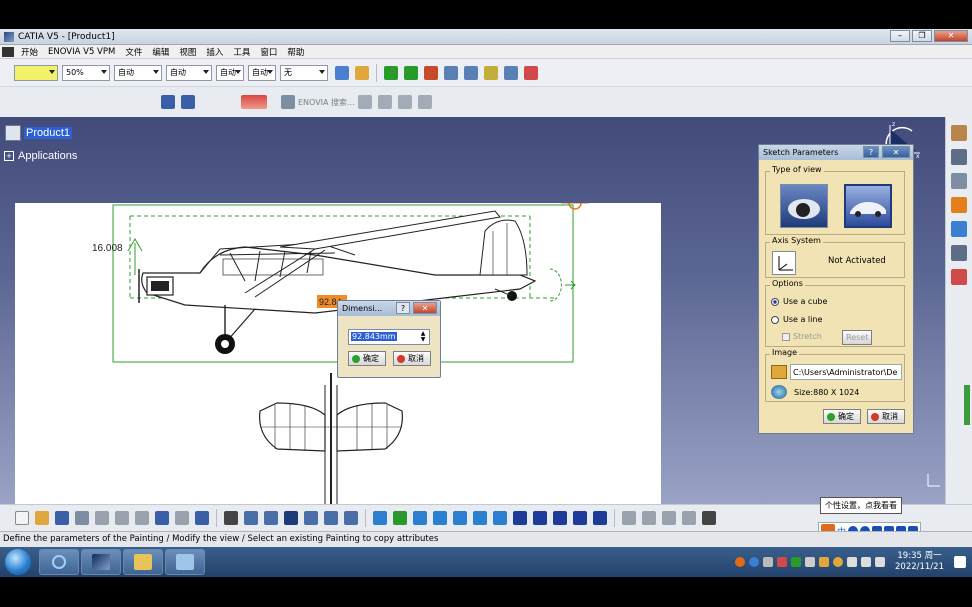 Image resolution: width=972 pixels, height=607 pixels. Describe the element at coordinates (669, 518) in the screenshot. I see `tool-disabled-3-icon` at that location.